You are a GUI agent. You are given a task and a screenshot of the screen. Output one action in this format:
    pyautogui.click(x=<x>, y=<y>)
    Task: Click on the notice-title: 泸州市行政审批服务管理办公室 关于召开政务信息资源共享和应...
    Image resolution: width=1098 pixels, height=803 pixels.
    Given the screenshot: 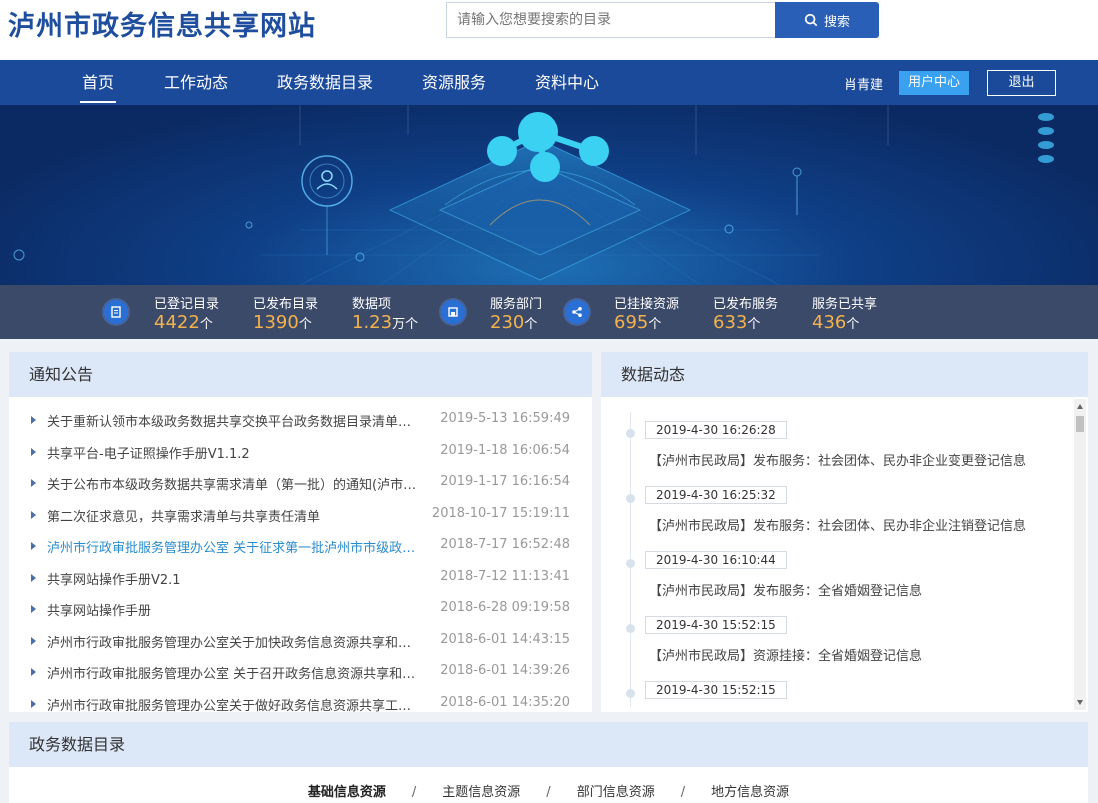 What is the action you would take?
    pyautogui.click(x=232, y=672)
    